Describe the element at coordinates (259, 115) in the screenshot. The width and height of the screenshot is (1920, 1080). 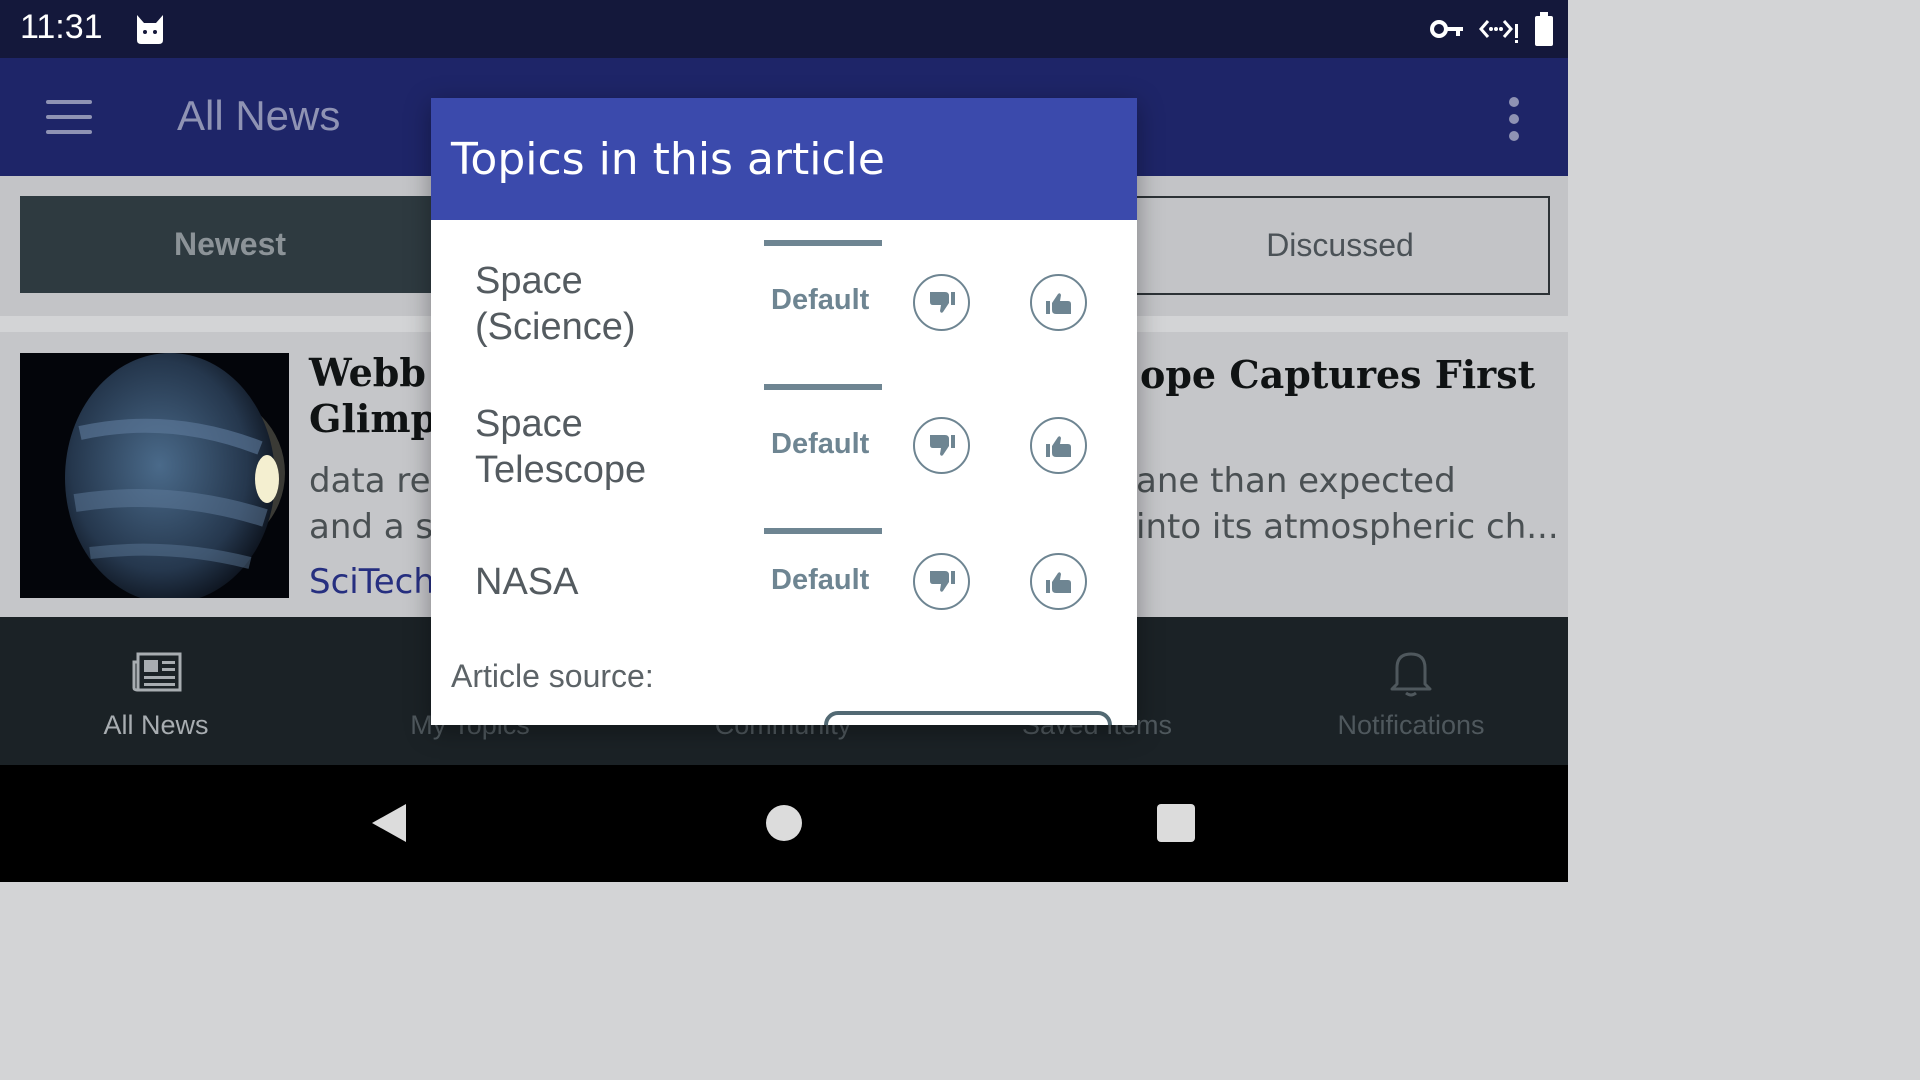
I see `app-title: All News` at that location.